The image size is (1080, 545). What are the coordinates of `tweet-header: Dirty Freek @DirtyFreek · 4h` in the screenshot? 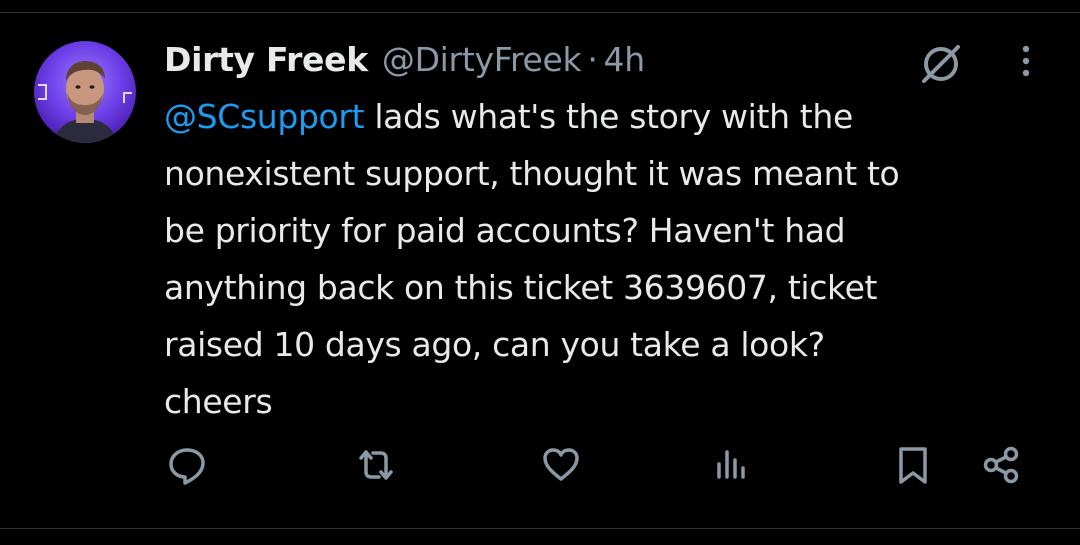 It's located at (404, 59).